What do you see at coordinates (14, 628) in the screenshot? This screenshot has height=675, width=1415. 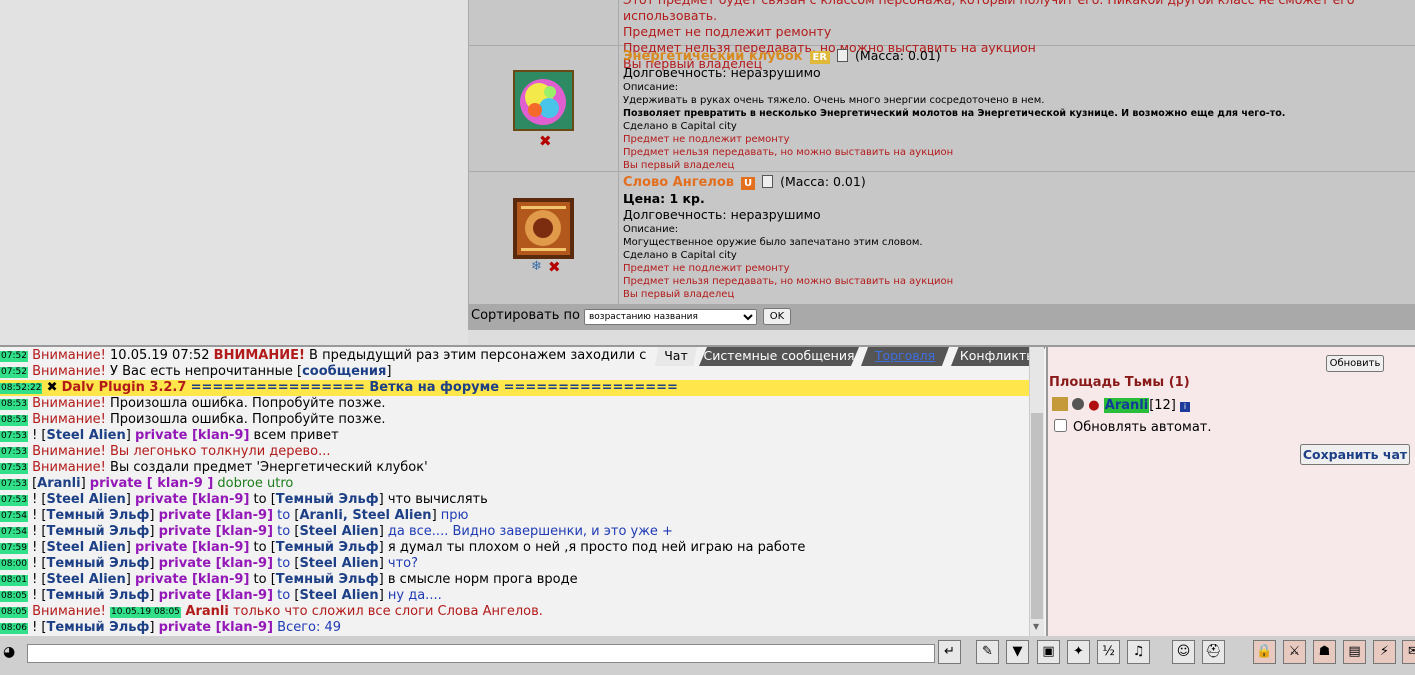 I see `message-timestamp: 08:06` at bounding box center [14, 628].